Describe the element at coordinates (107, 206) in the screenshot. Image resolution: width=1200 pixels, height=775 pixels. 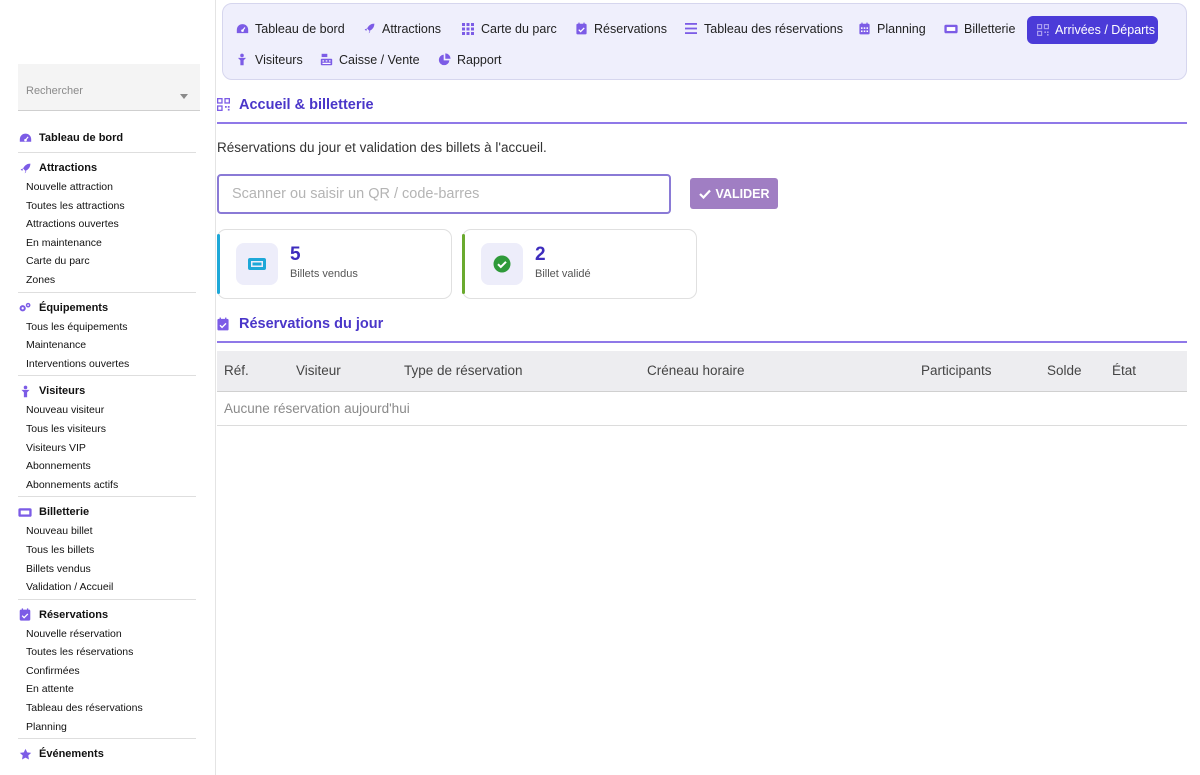
I see `sidebar-link: Toutes les attractions` at that location.